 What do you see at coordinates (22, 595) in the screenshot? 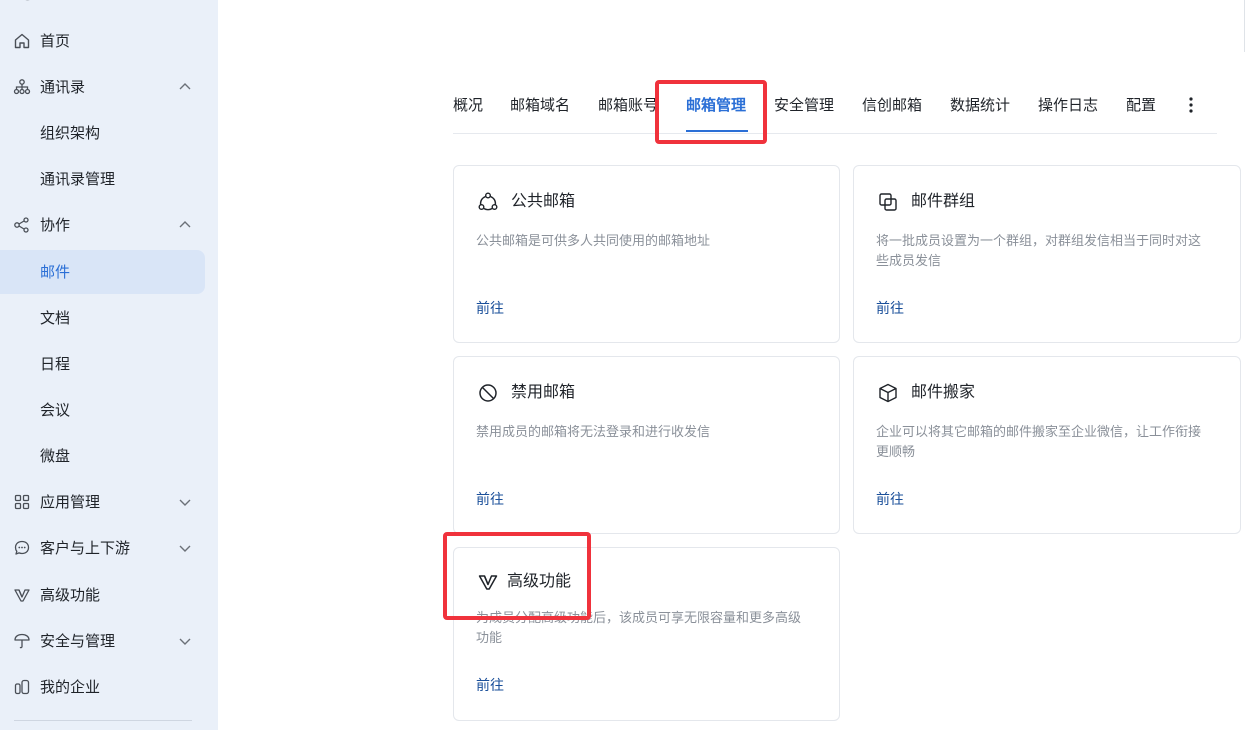
I see `v-badge-icon` at bounding box center [22, 595].